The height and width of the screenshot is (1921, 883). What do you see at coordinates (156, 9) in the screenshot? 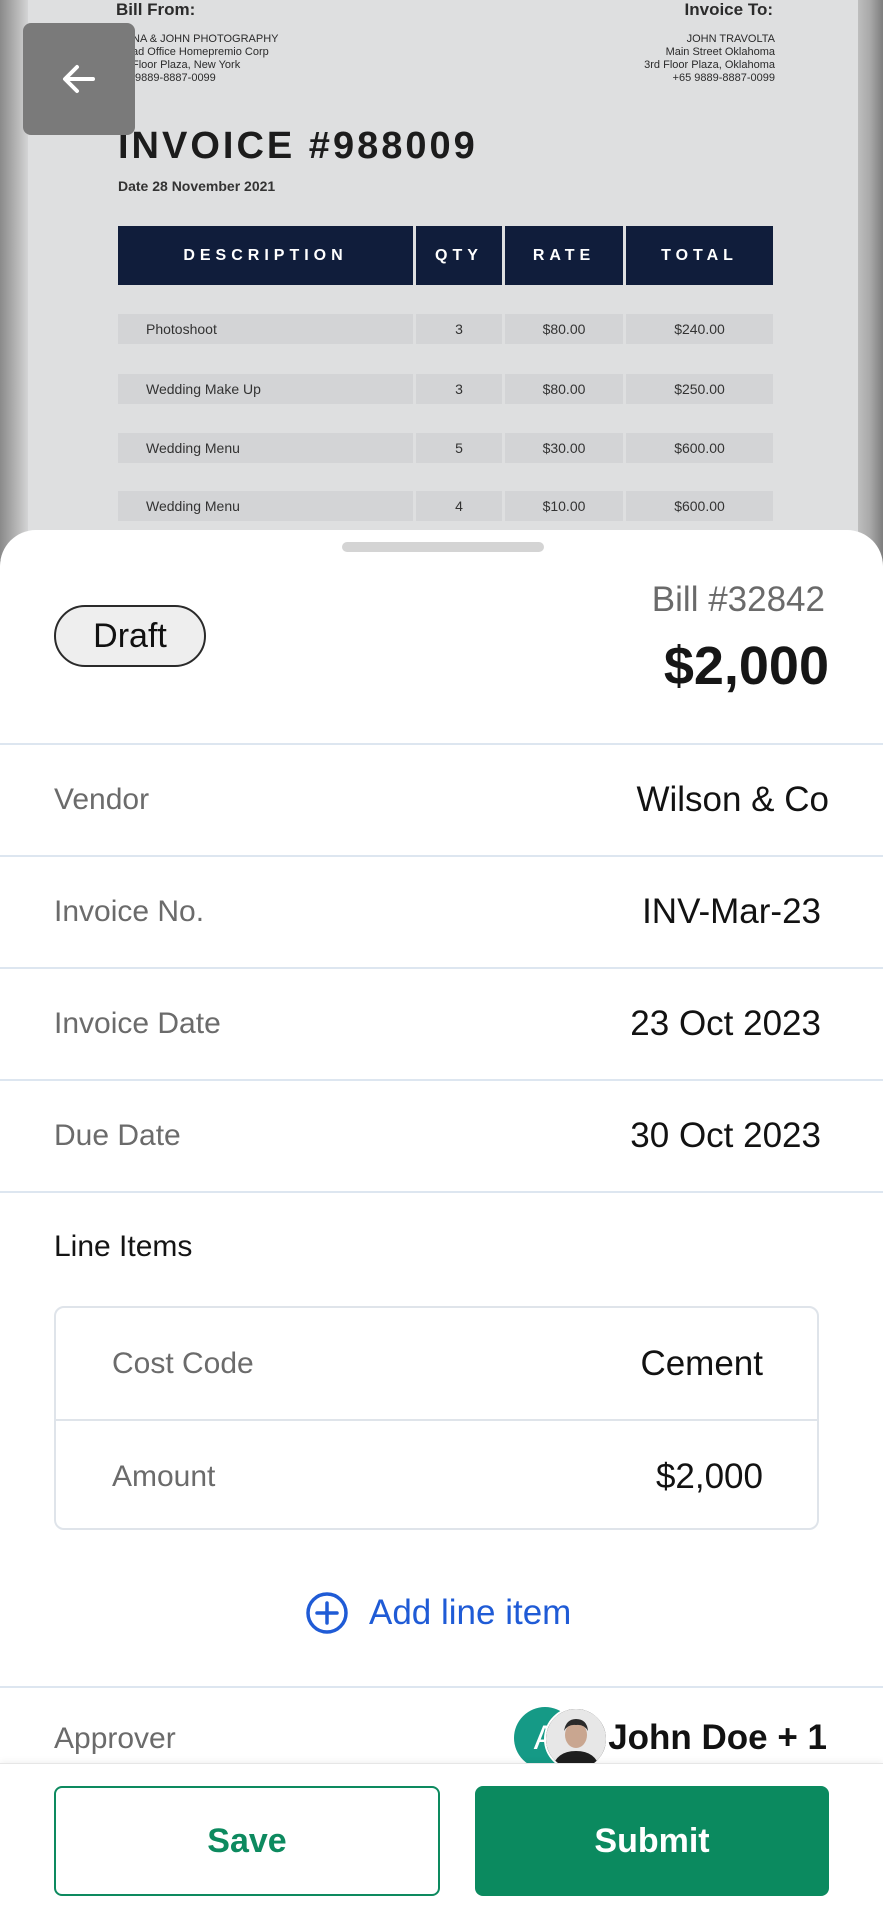
I see `bill-from-label: Bill From:` at bounding box center [156, 9].